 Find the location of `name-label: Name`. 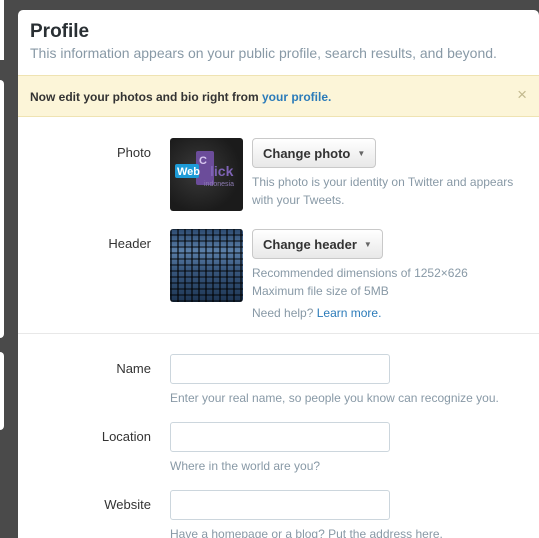

name-label: Name is located at coordinates (133, 368).